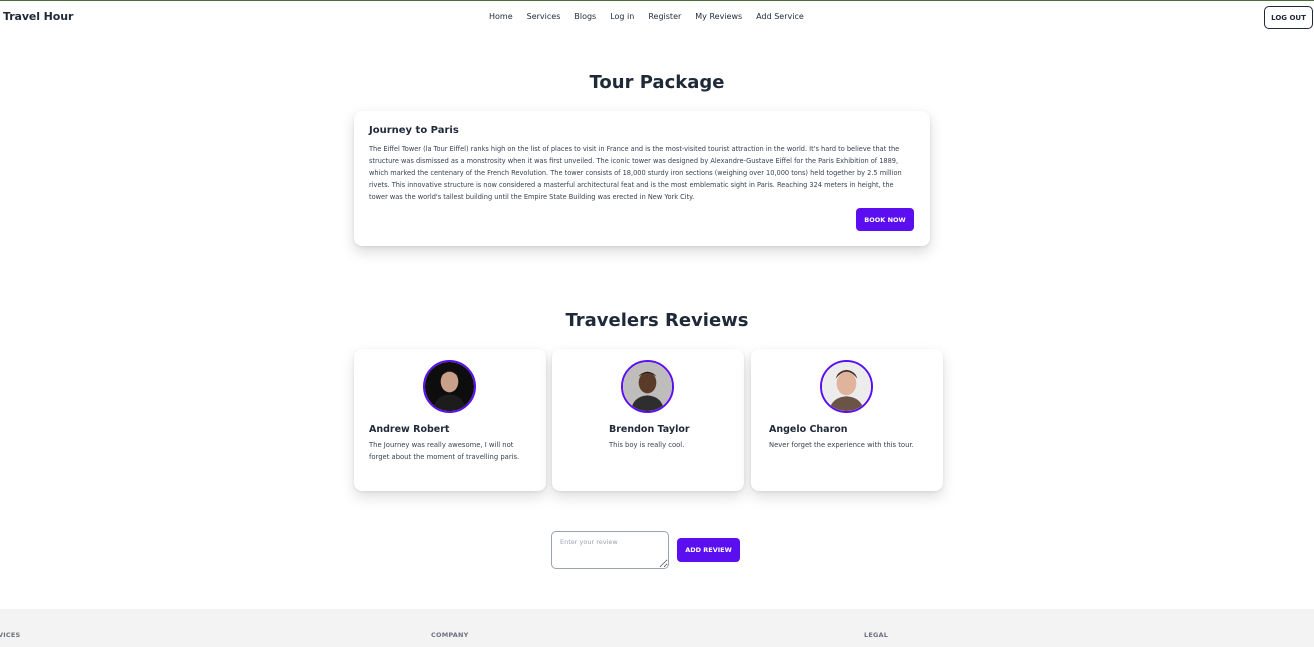 The image size is (1314, 647). Describe the element at coordinates (544, 16) in the screenshot. I see `nav-services: Services` at that location.